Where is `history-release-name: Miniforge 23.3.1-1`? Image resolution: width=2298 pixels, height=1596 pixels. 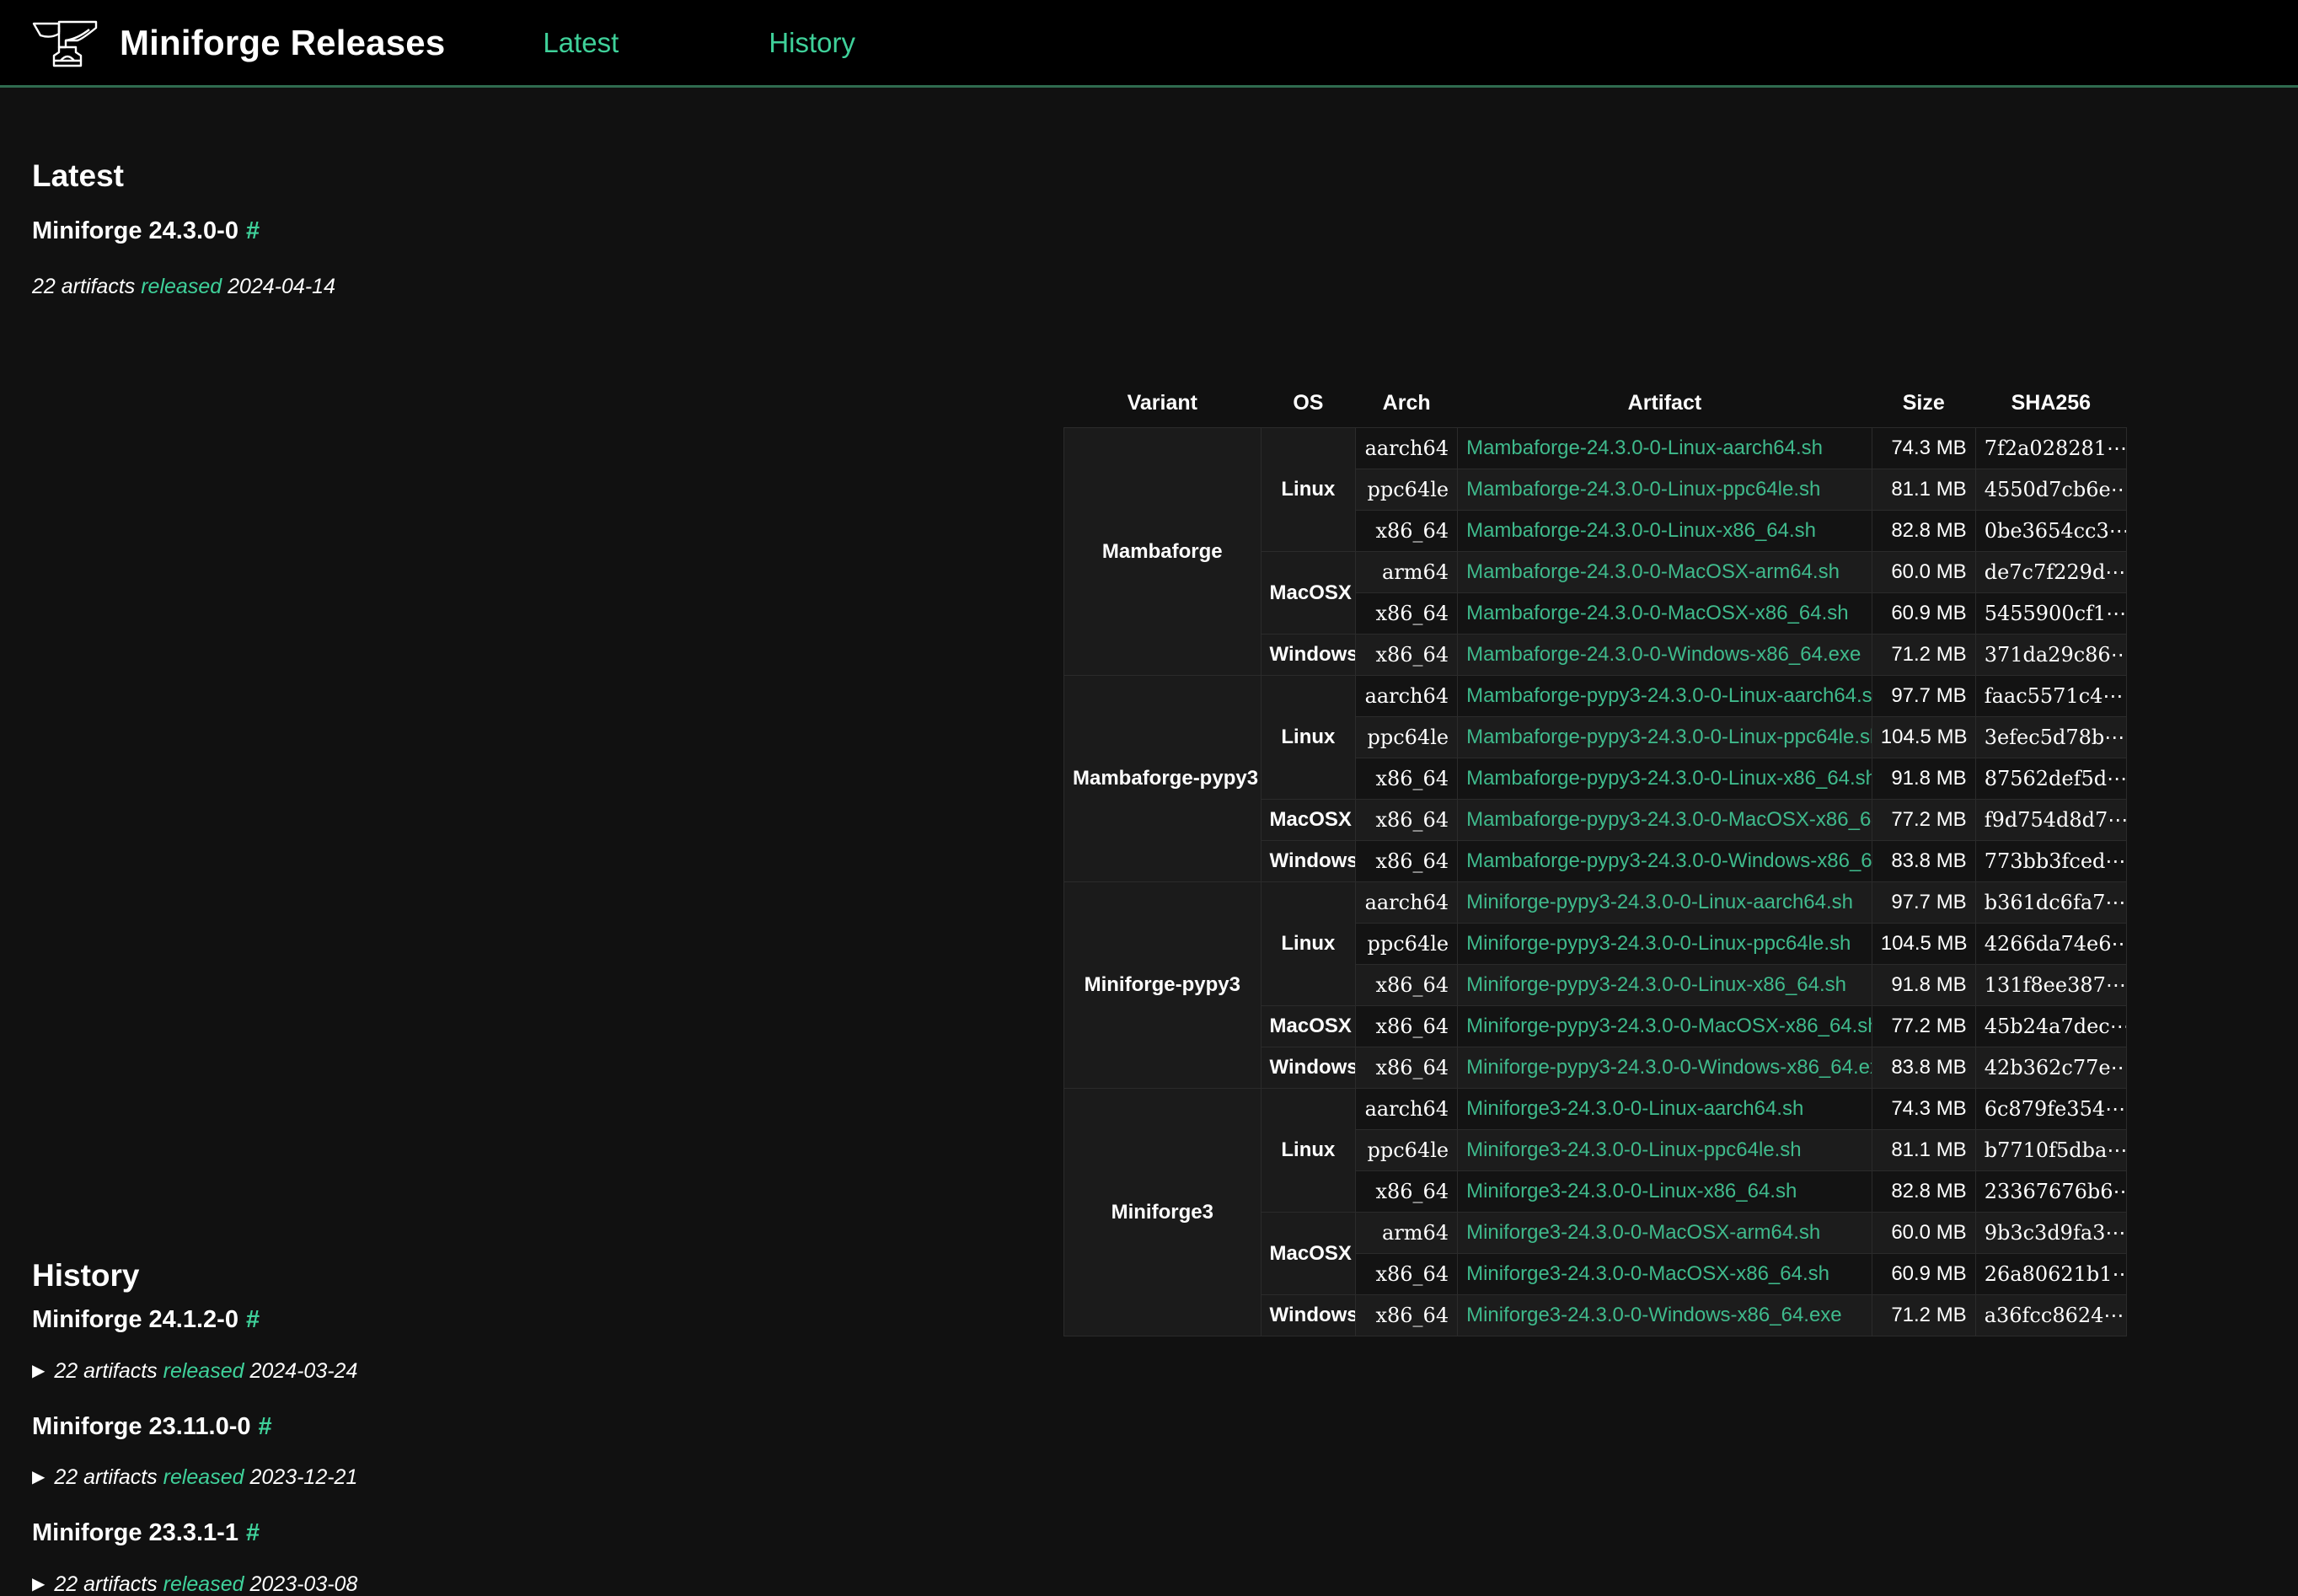 history-release-name: Miniforge 23.3.1-1 is located at coordinates (135, 1533).